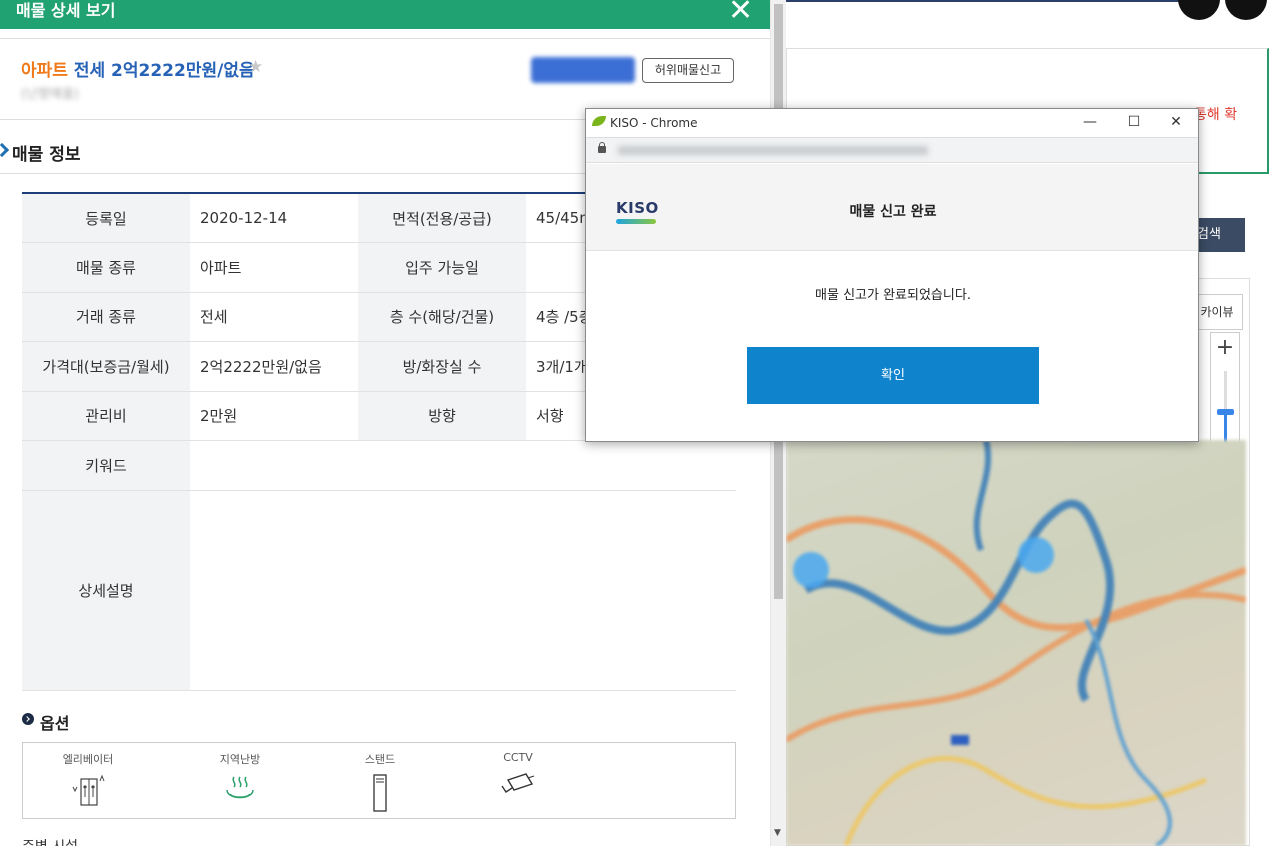 The image size is (1280, 846). What do you see at coordinates (1090, 123) in the screenshot?
I see `minimize-icon: —` at bounding box center [1090, 123].